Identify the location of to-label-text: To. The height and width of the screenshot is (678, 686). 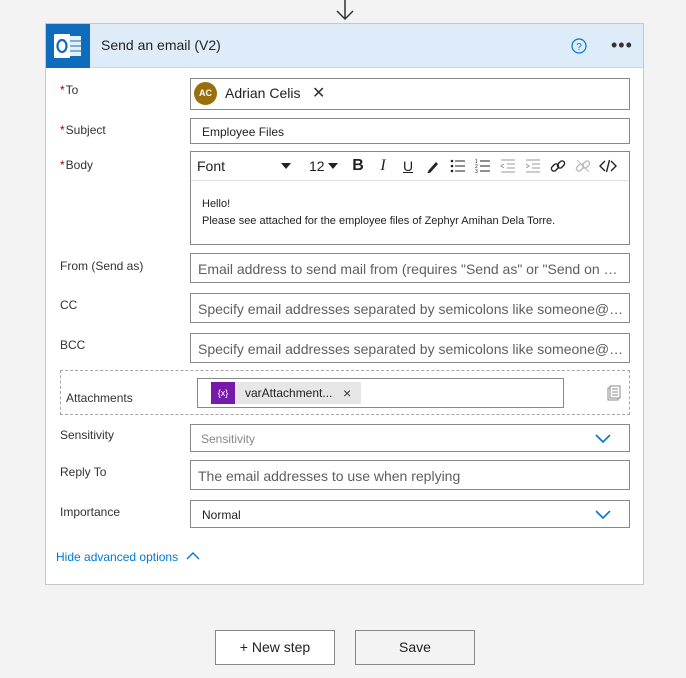
(72, 90).